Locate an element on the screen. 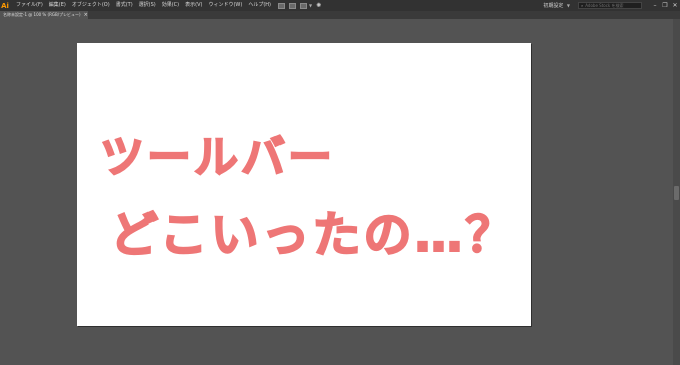 The height and width of the screenshot is (365, 680). artwork-text-line-2: どこいったの…？ is located at coordinates (313, 230).